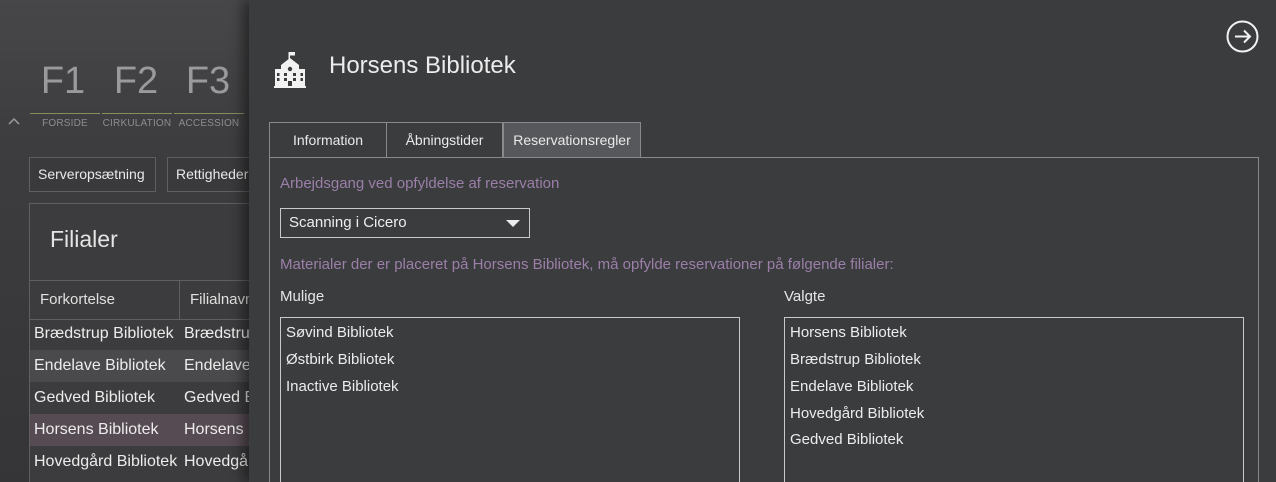  I want to click on table-header: Forkortelse Filialnavn, so click(140, 300).